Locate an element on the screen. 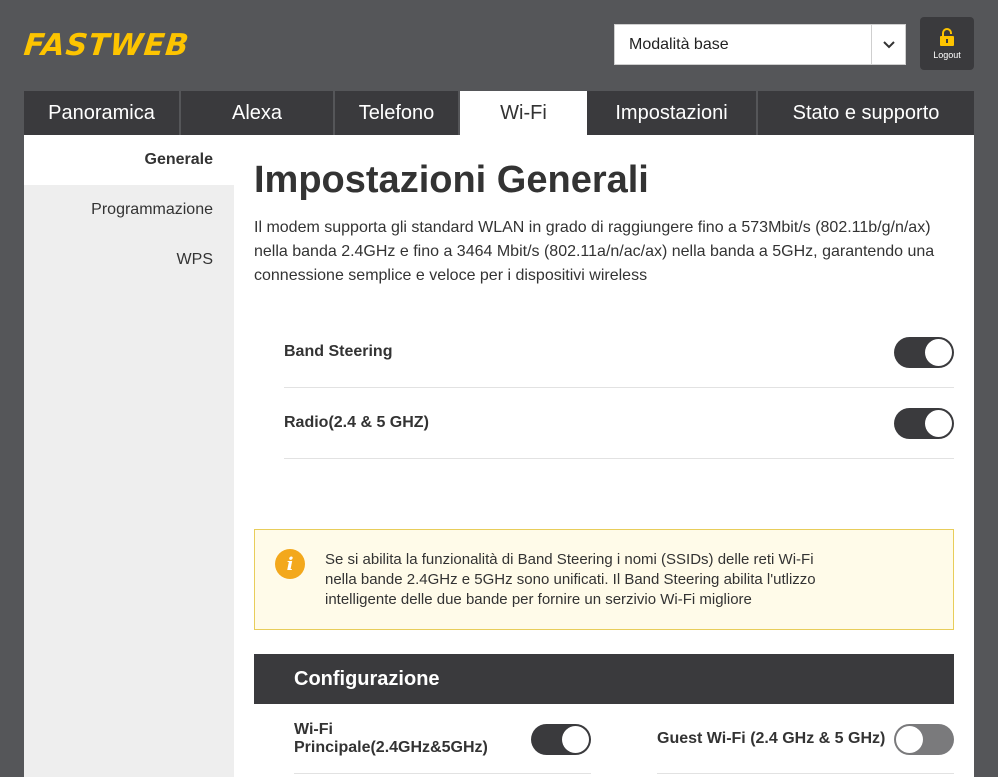 The image size is (998, 777). info-icon: i is located at coordinates (290, 564).